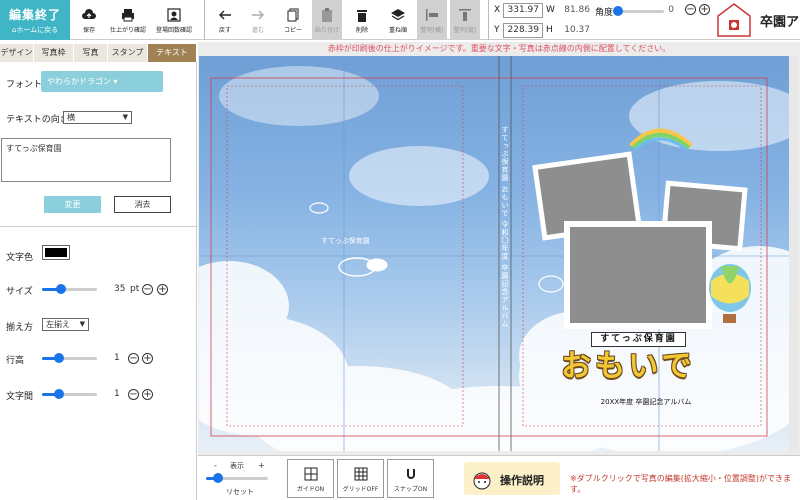 The width and height of the screenshot is (800, 500). I want to click on tab-2: 写真, so click(91, 53).